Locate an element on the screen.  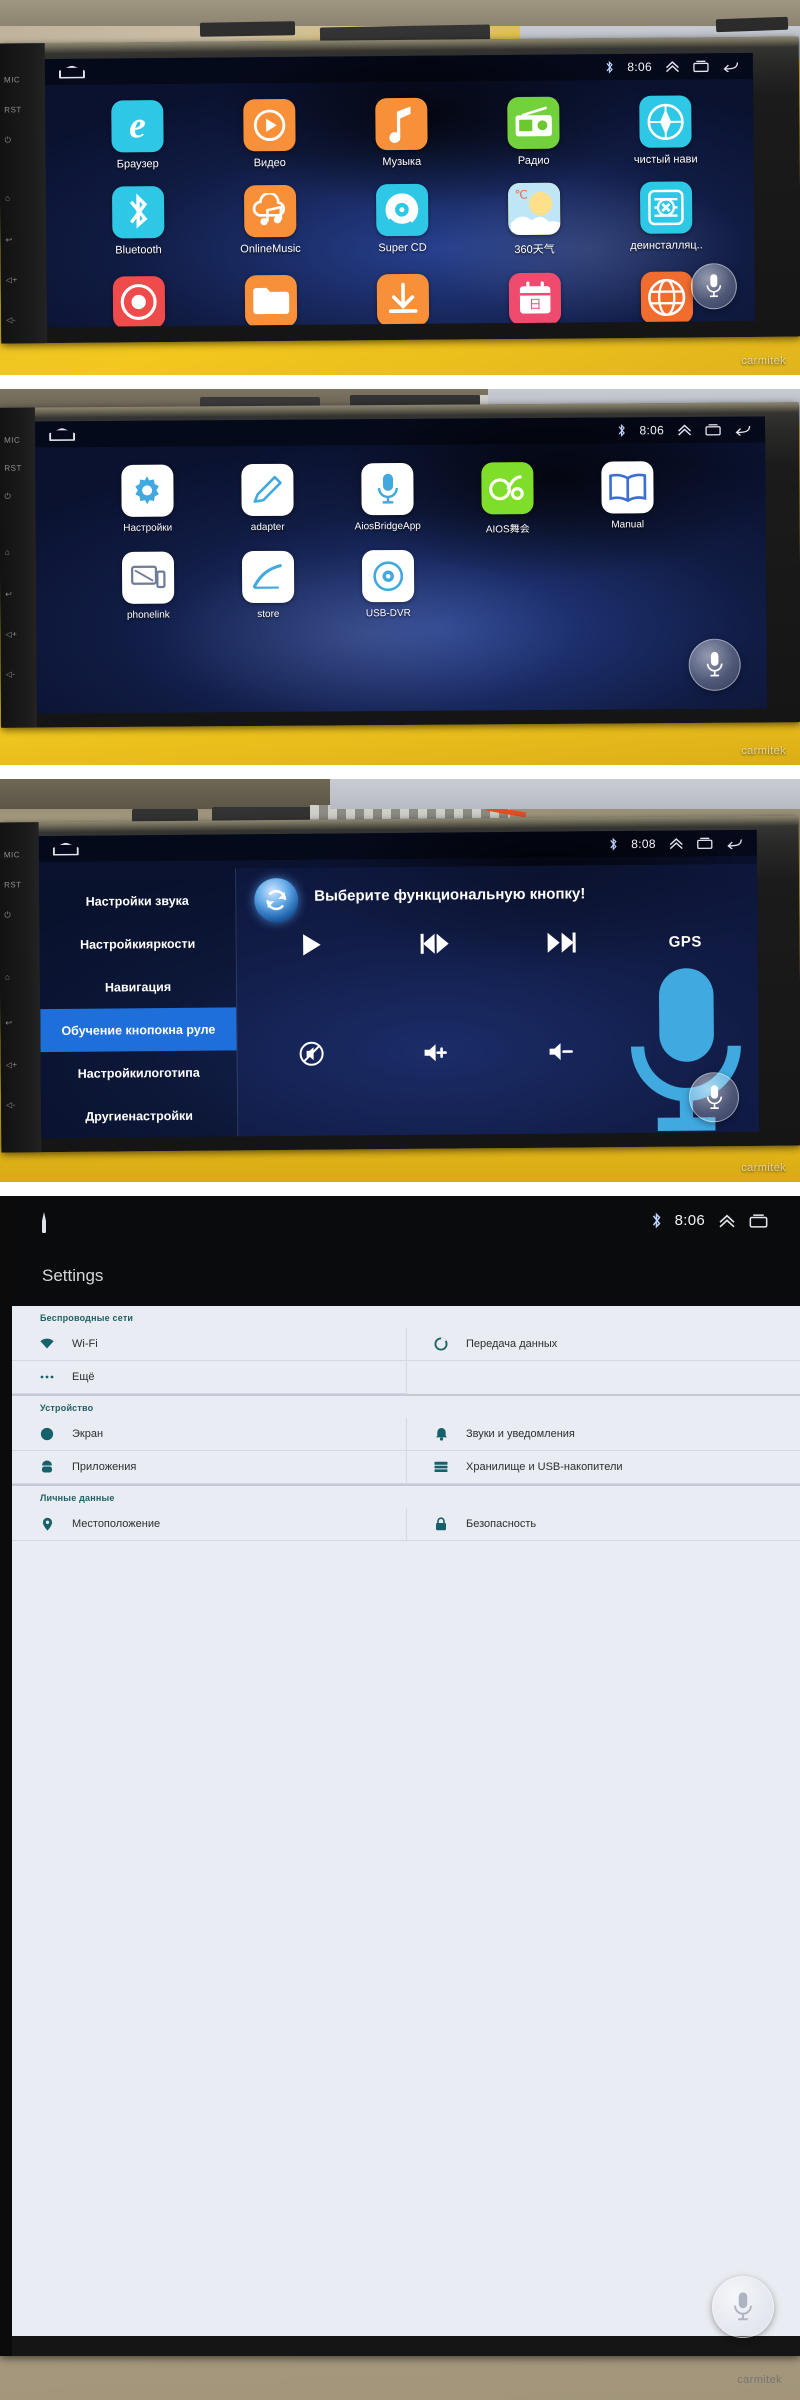
settings-item: Звуки и уведомления is located at coordinates (603, 1434).